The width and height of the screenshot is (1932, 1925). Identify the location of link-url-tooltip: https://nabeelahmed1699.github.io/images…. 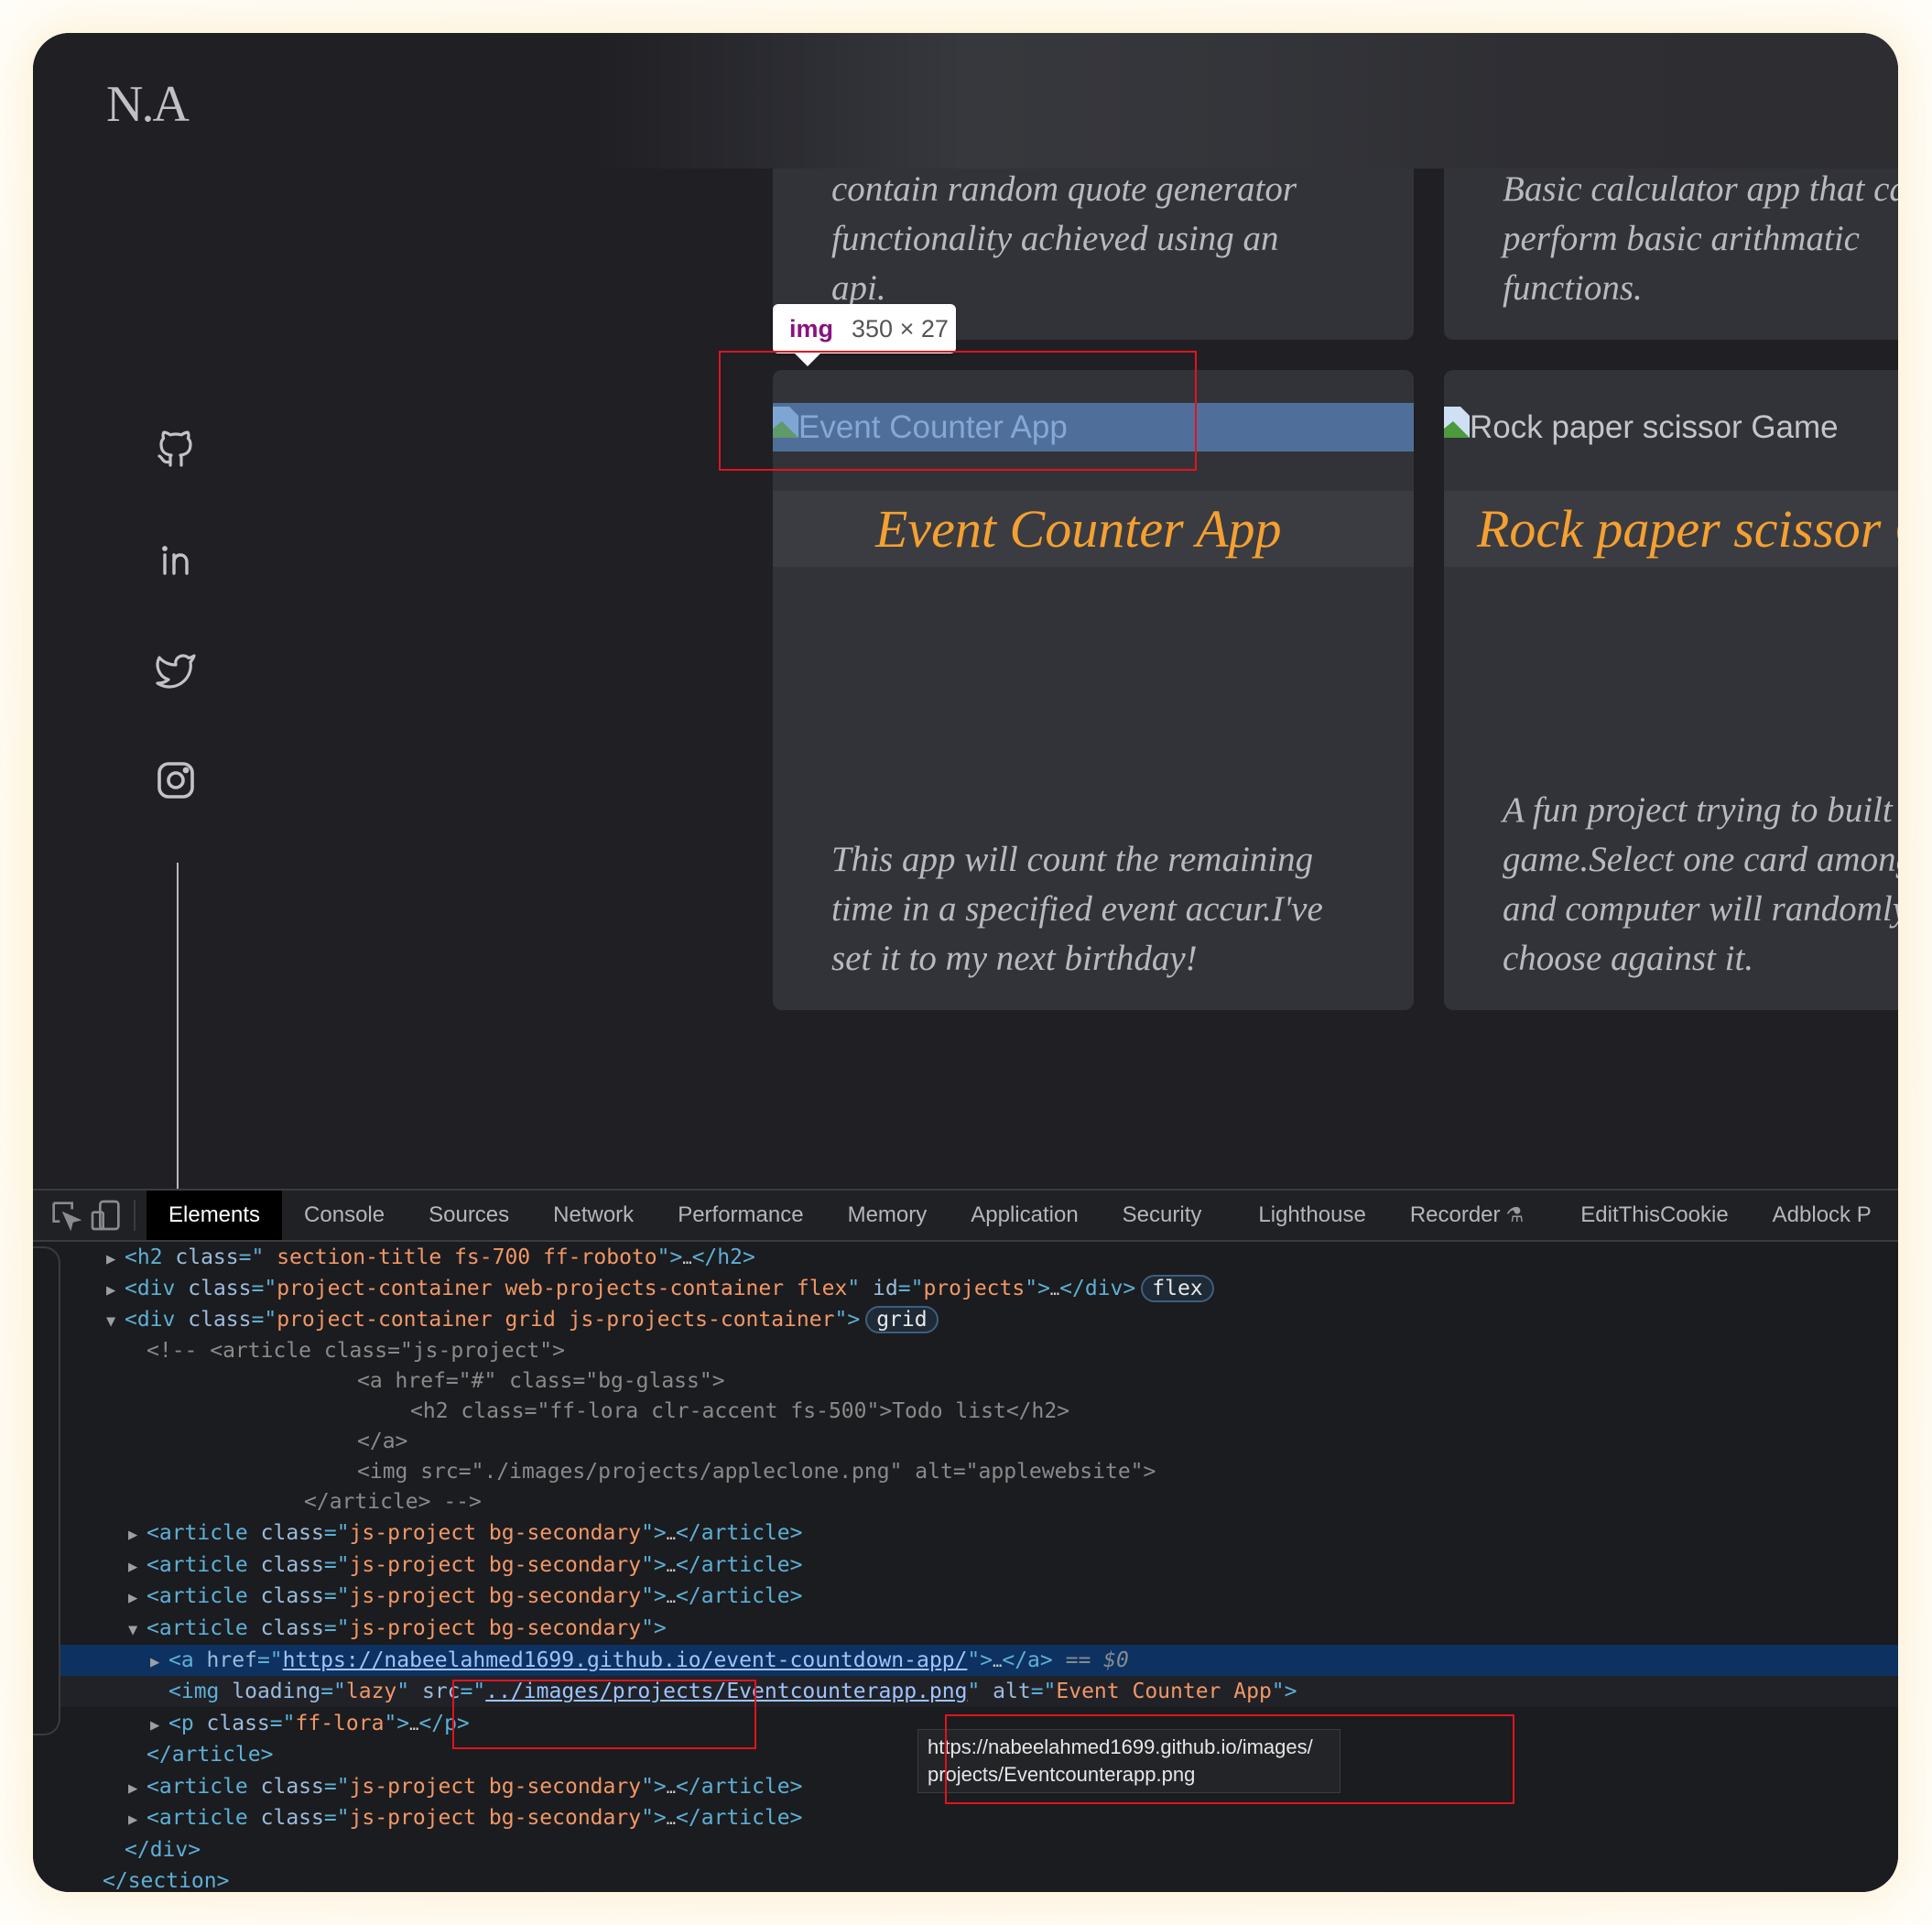
(1128, 1761).